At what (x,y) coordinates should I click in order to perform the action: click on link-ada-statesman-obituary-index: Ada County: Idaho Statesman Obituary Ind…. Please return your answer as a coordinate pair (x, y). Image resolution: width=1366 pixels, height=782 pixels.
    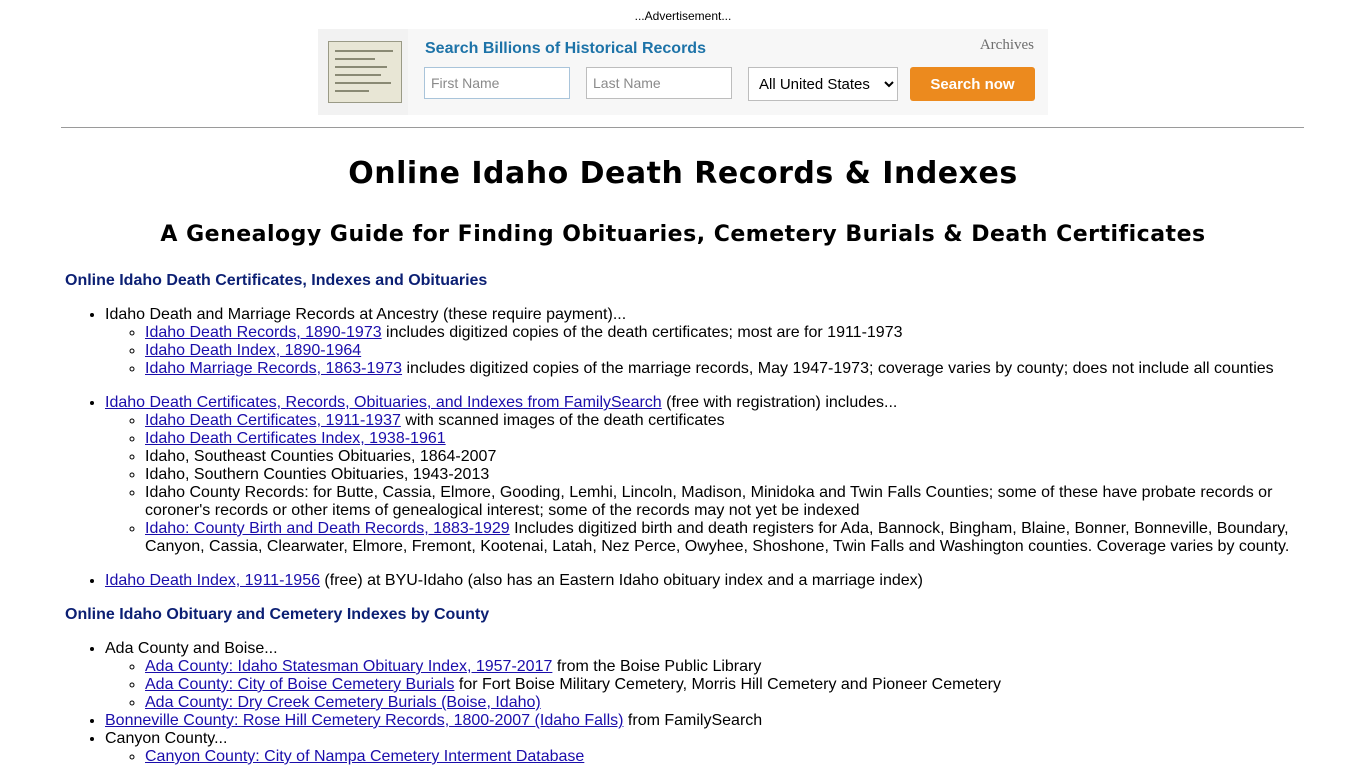
    Looking at the image, I should click on (348, 666).